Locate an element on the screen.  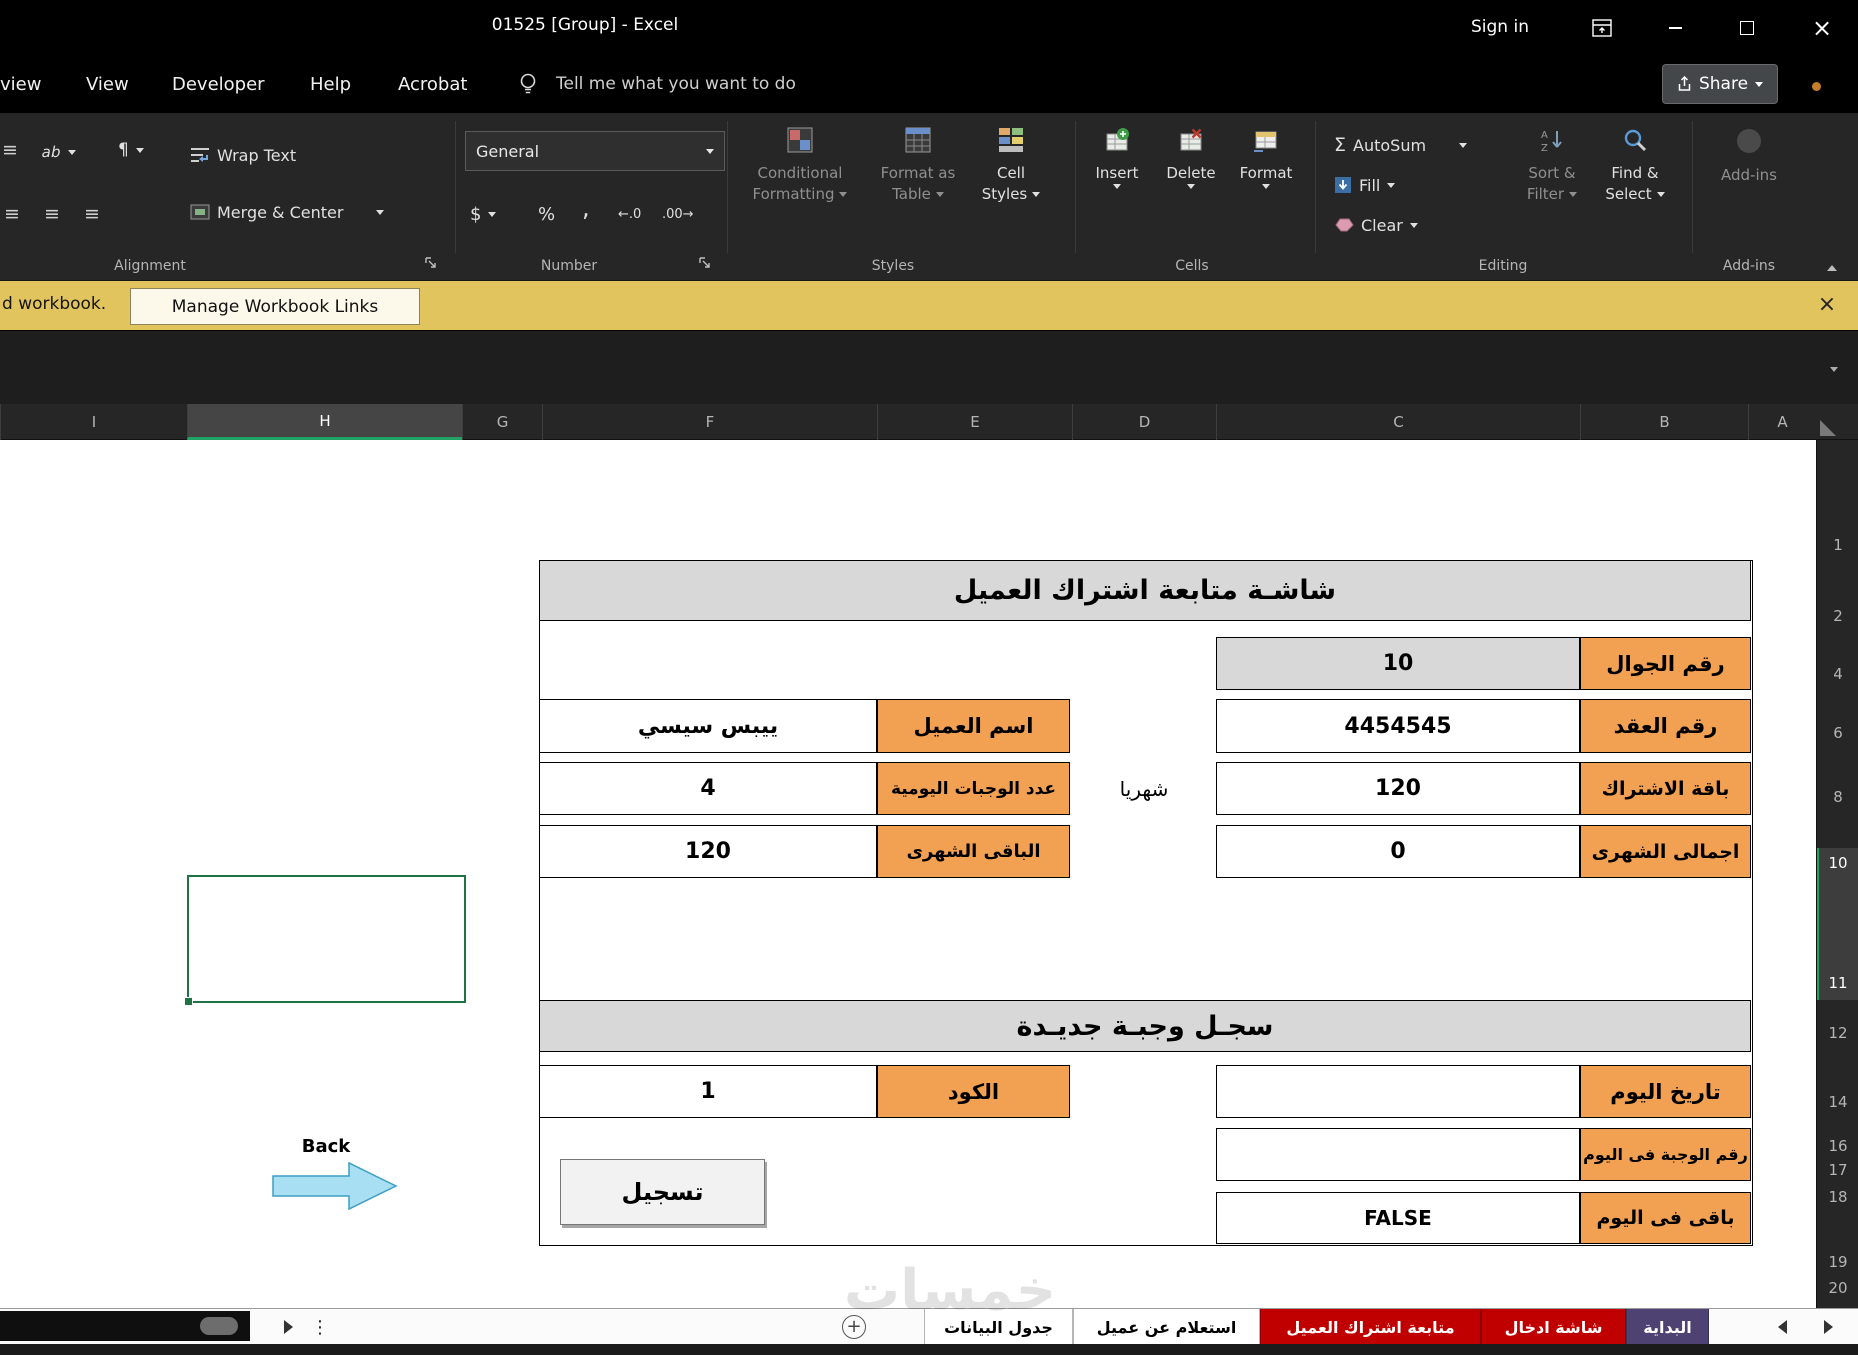
row-header-10: 10 is located at coordinates (1837, 863).